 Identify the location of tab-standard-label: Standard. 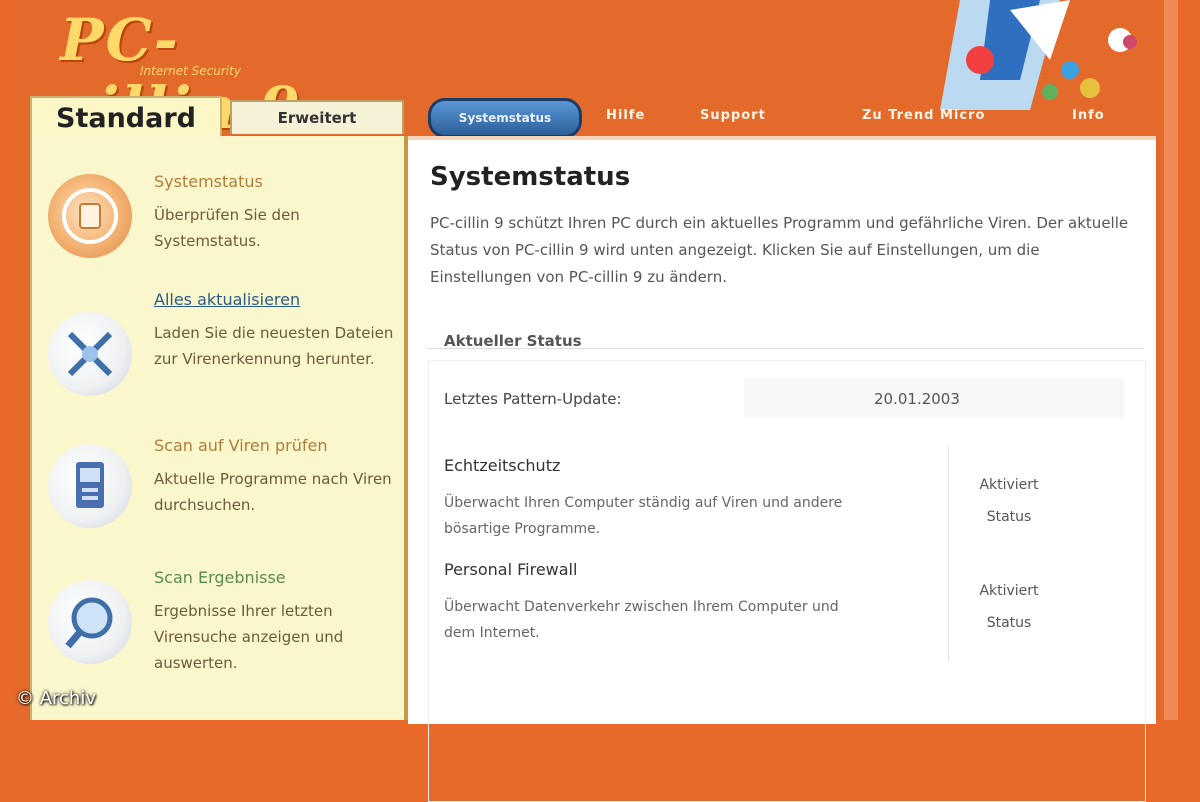
(126, 118).